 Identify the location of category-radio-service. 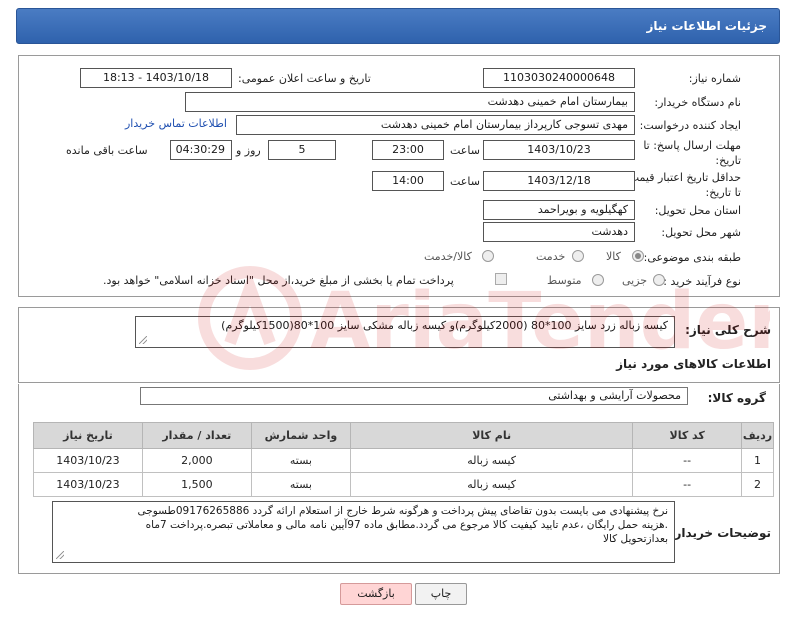
(578, 256).